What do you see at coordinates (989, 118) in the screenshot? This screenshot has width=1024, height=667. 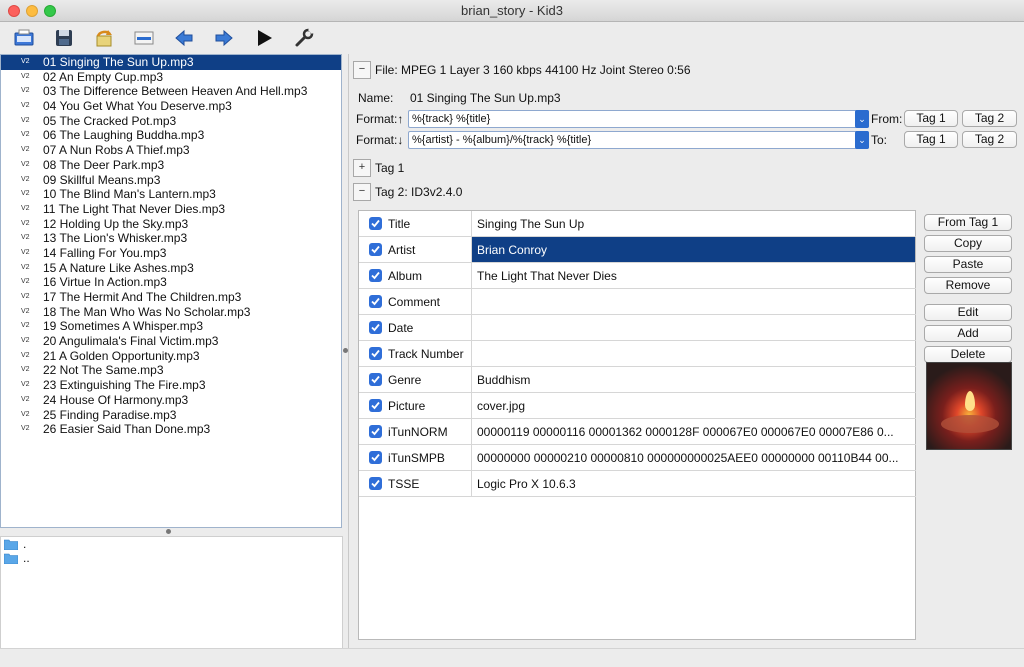 I see `from-tag2-button: Tag 2` at bounding box center [989, 118].